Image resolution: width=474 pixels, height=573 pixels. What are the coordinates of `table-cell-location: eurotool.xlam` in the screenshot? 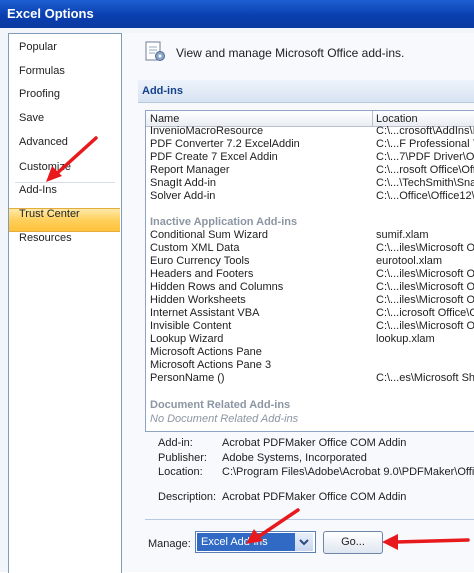 It's located at (409, 261).